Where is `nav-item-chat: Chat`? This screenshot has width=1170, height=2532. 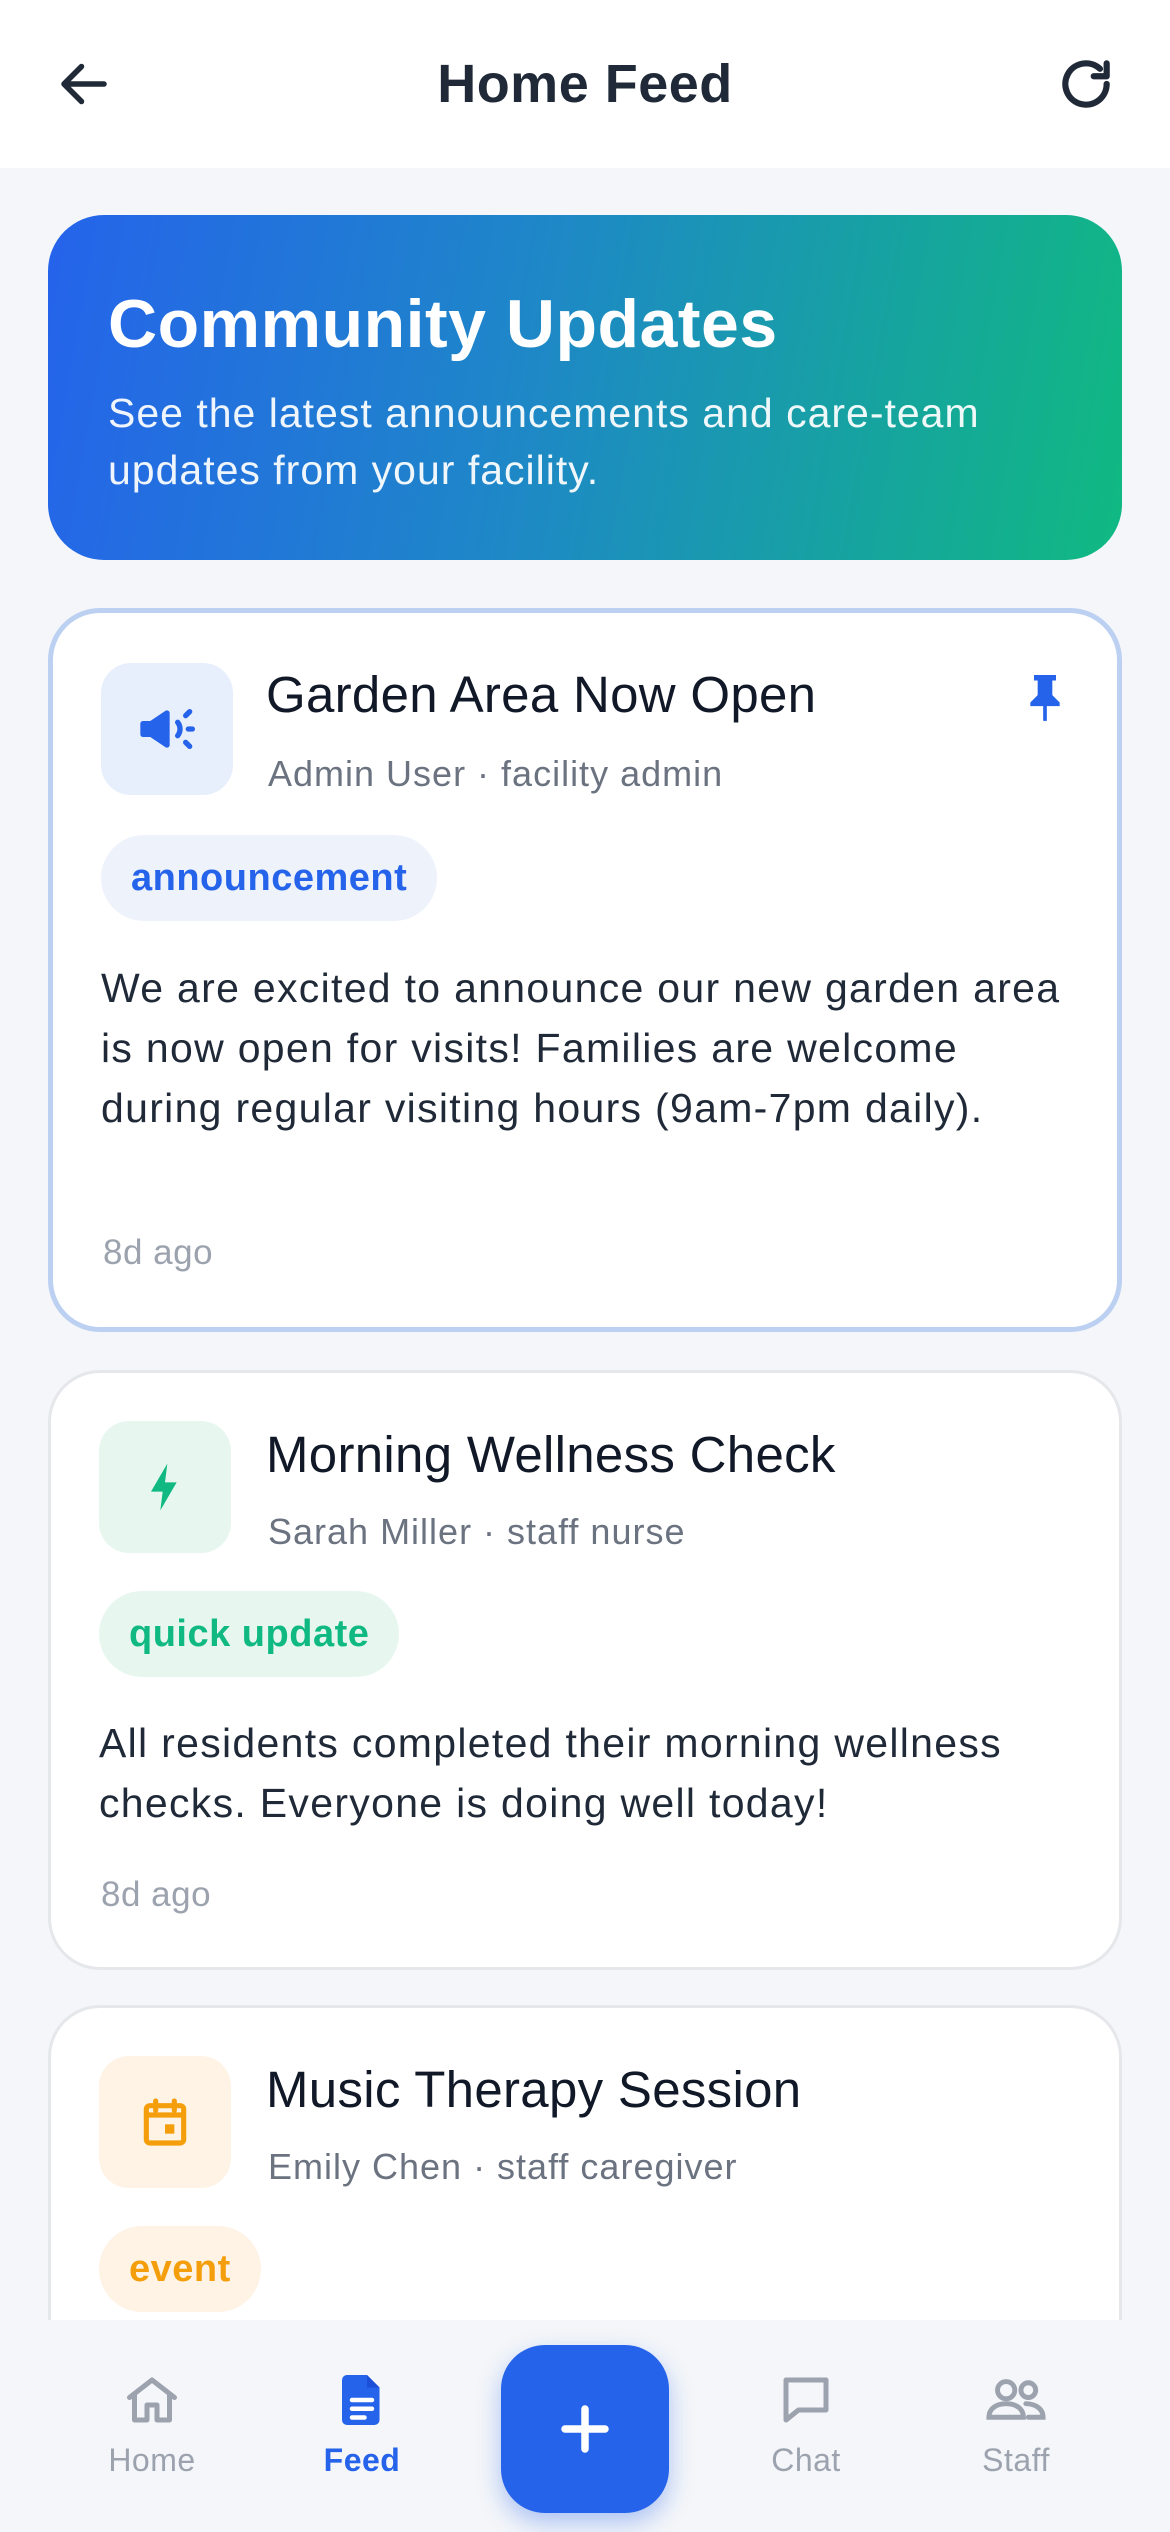
nav-item-chat: Chat is located at coordinates (806, 2440).